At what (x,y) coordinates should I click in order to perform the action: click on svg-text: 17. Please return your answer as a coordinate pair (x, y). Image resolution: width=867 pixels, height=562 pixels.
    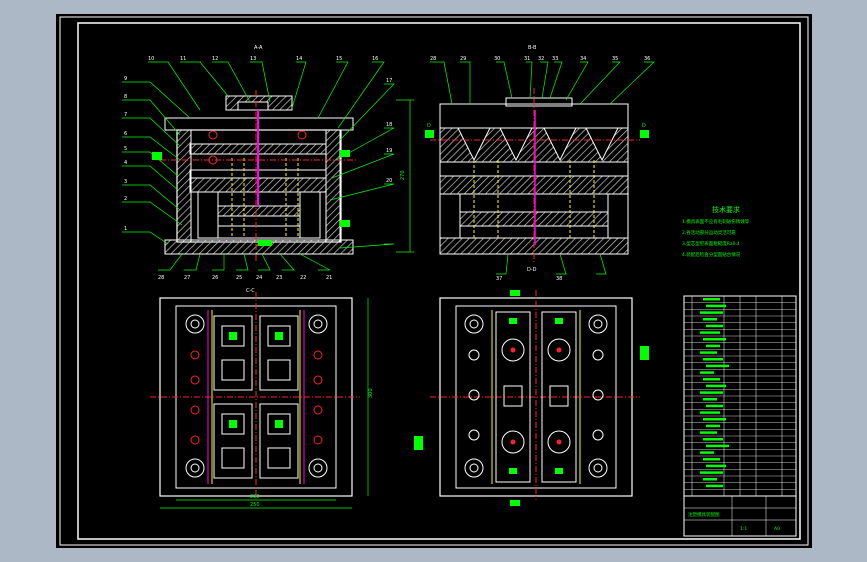
    Looking at the image, I should click on (389, 81).